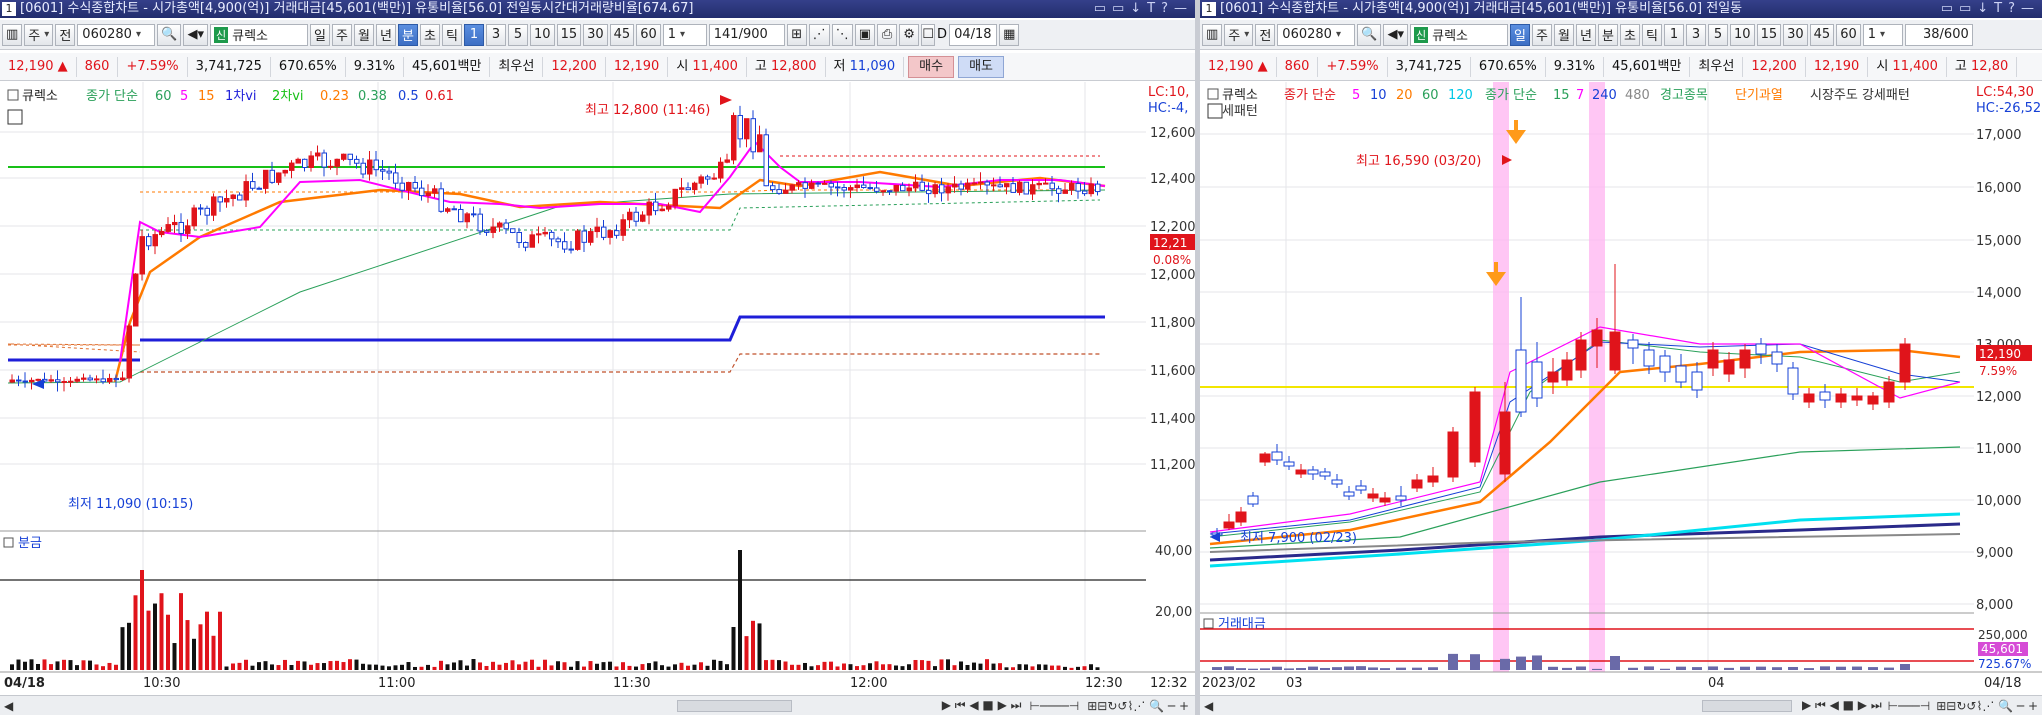 The width and height of the screenshot is (2042, 715). I want to click on highlight-band, so click(1597, 377).